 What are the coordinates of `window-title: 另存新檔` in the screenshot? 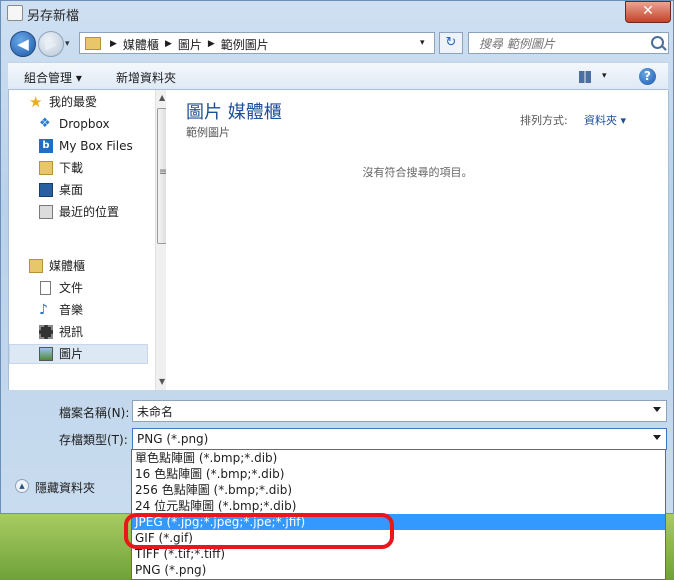 It's located at (53, 16).